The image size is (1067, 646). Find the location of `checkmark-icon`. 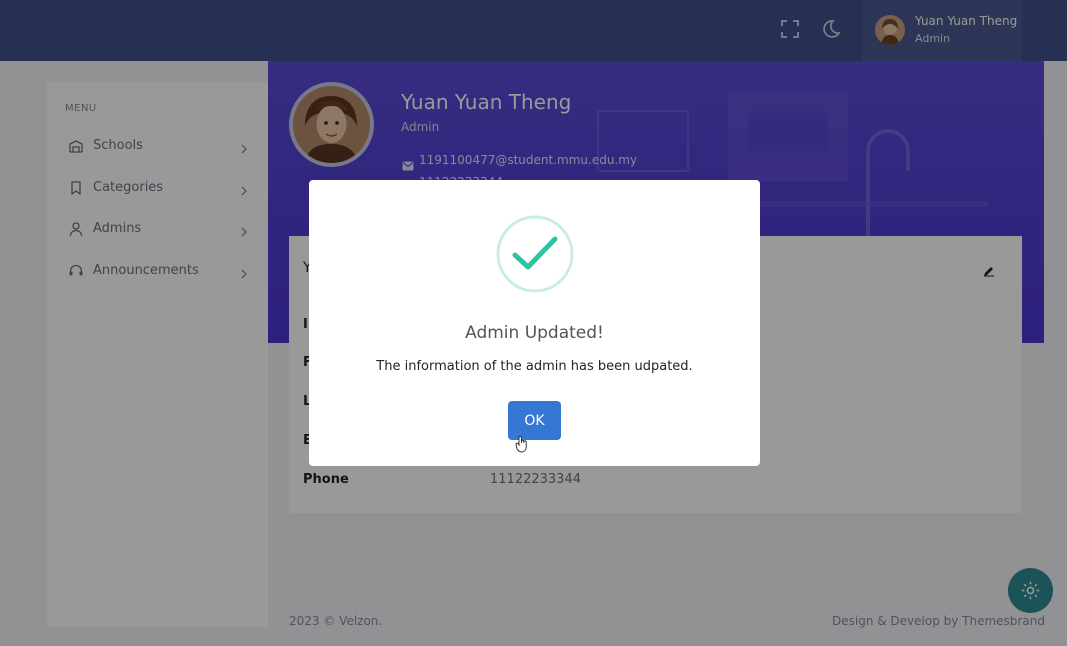

checkmark-icon is located at coordinates (535, 254).